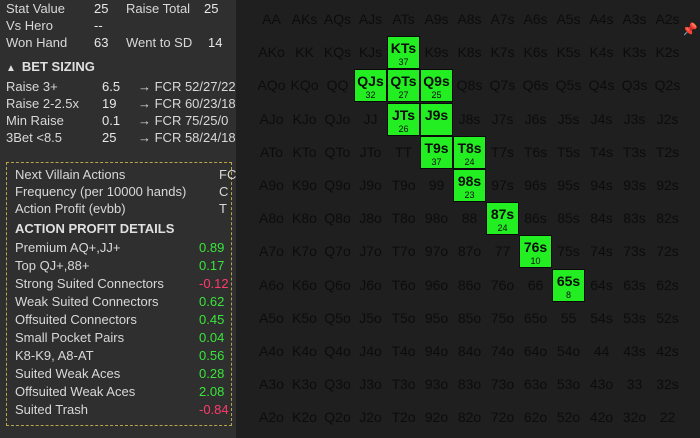 The width and height of the screenshot is (700, 438). I want to click on hand-cell-J7o: J7o, so click(370, 252).